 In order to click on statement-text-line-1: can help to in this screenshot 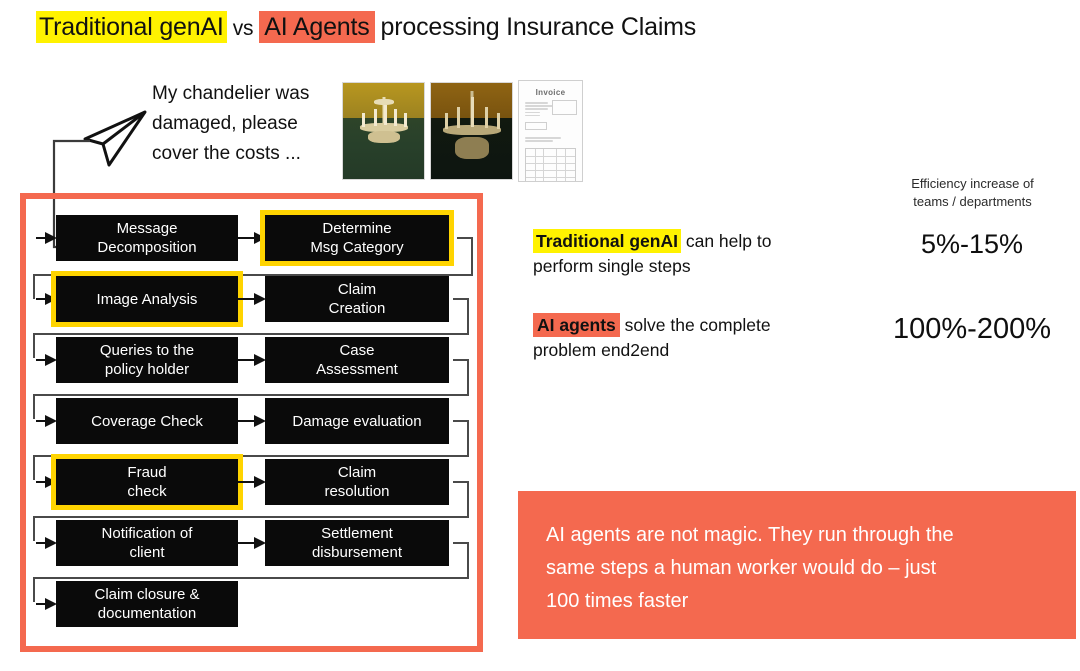, I will do `click(728, 241)`.